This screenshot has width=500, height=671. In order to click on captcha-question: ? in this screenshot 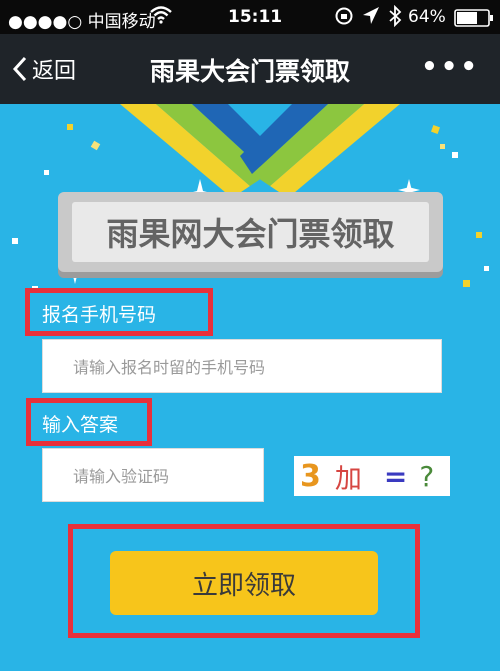, I will do `click(427, 476)`.